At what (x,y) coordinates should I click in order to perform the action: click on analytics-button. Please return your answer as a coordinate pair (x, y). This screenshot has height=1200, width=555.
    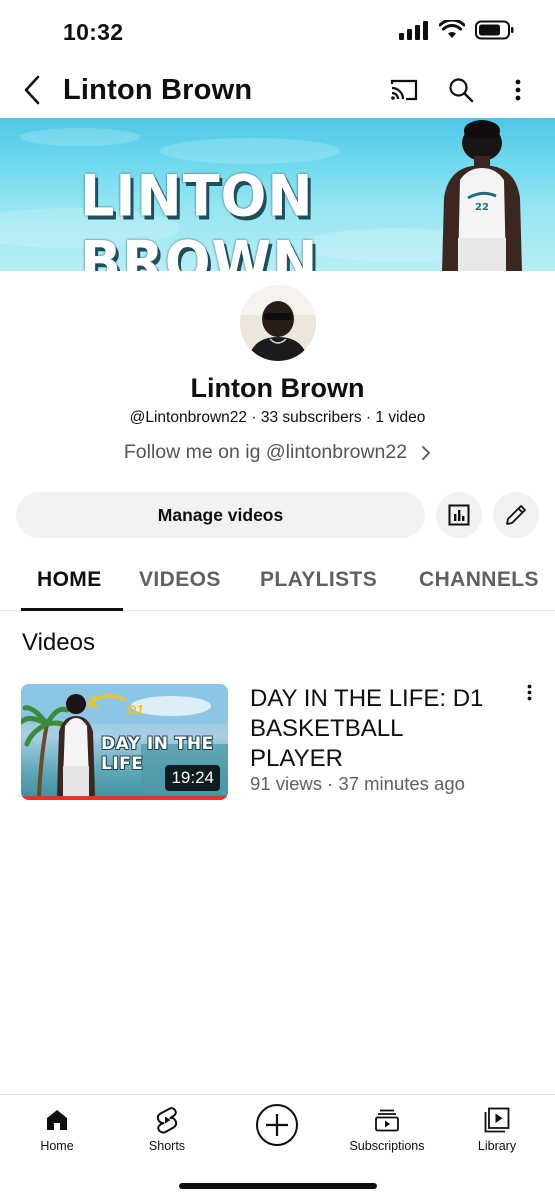
    Looking at the image, I should click on (459, 515).